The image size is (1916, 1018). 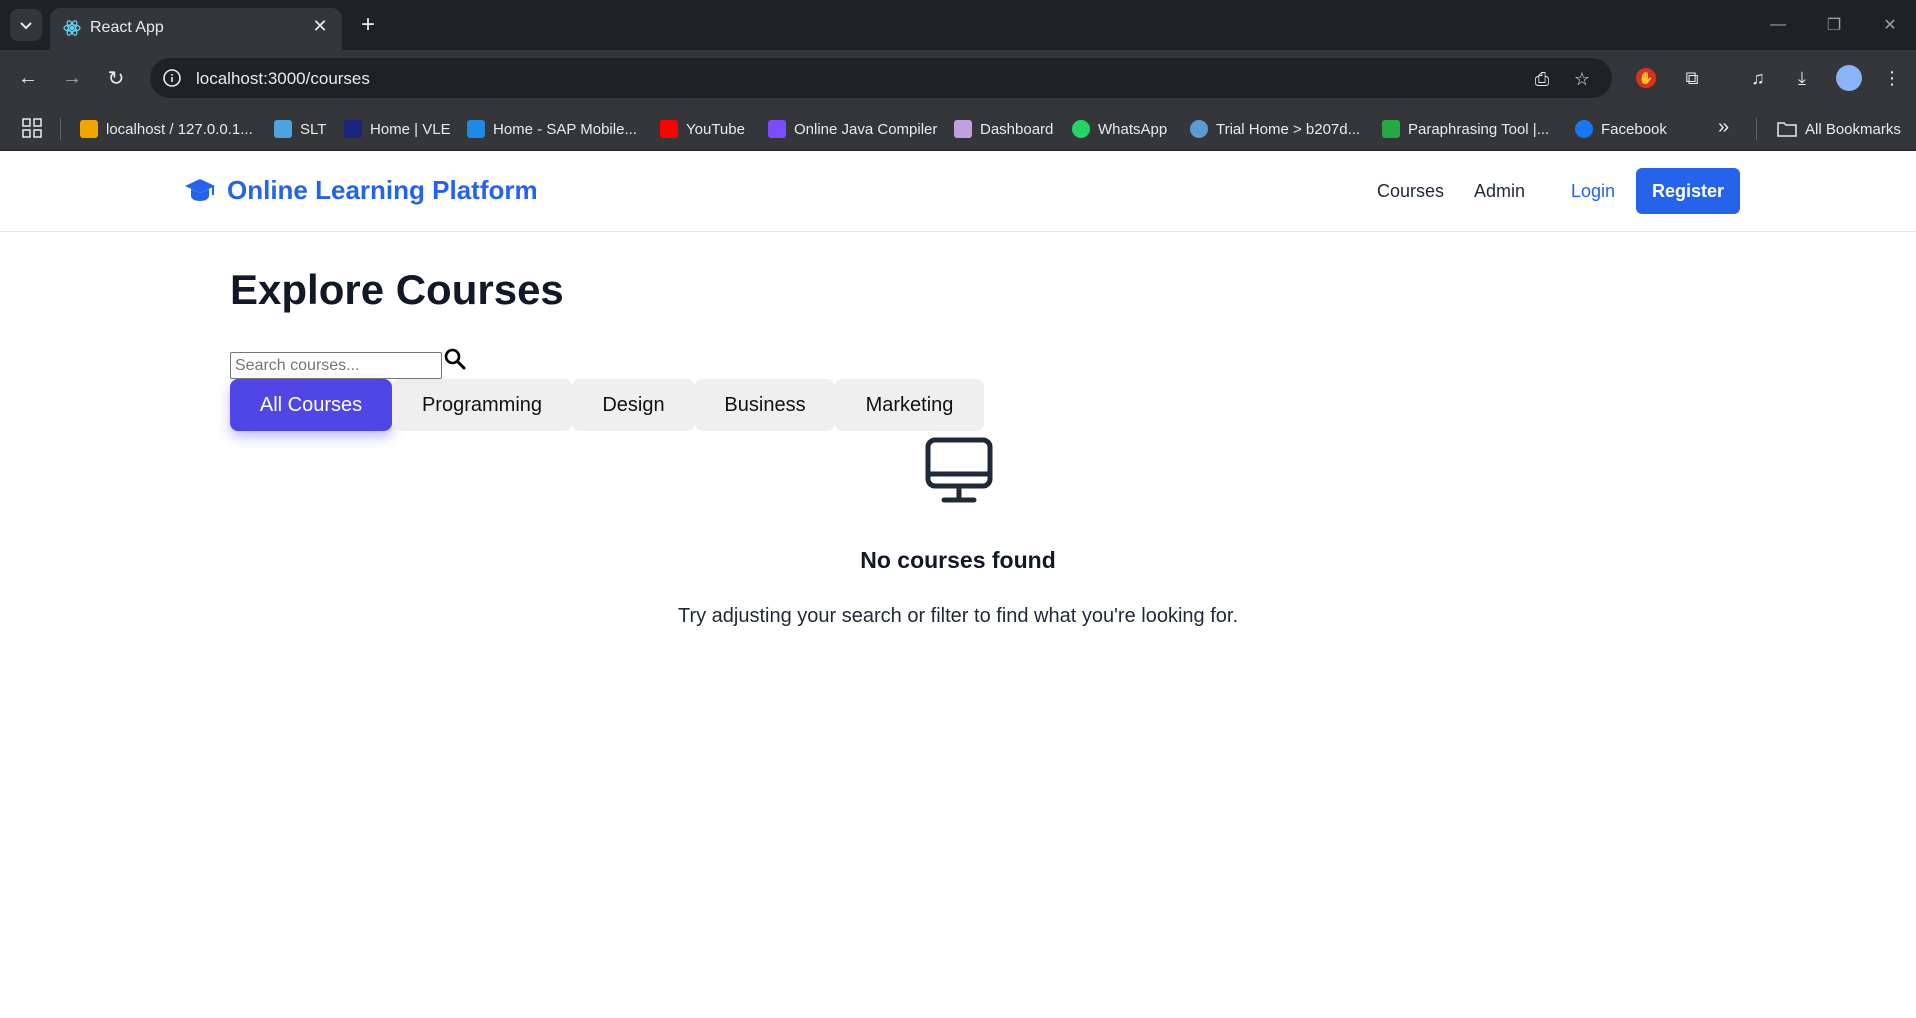 What do you see at coordinates (1634, 129) in the screenshot?
I see `bookmark-label: Facebook` at bounding box center [1634, 129].